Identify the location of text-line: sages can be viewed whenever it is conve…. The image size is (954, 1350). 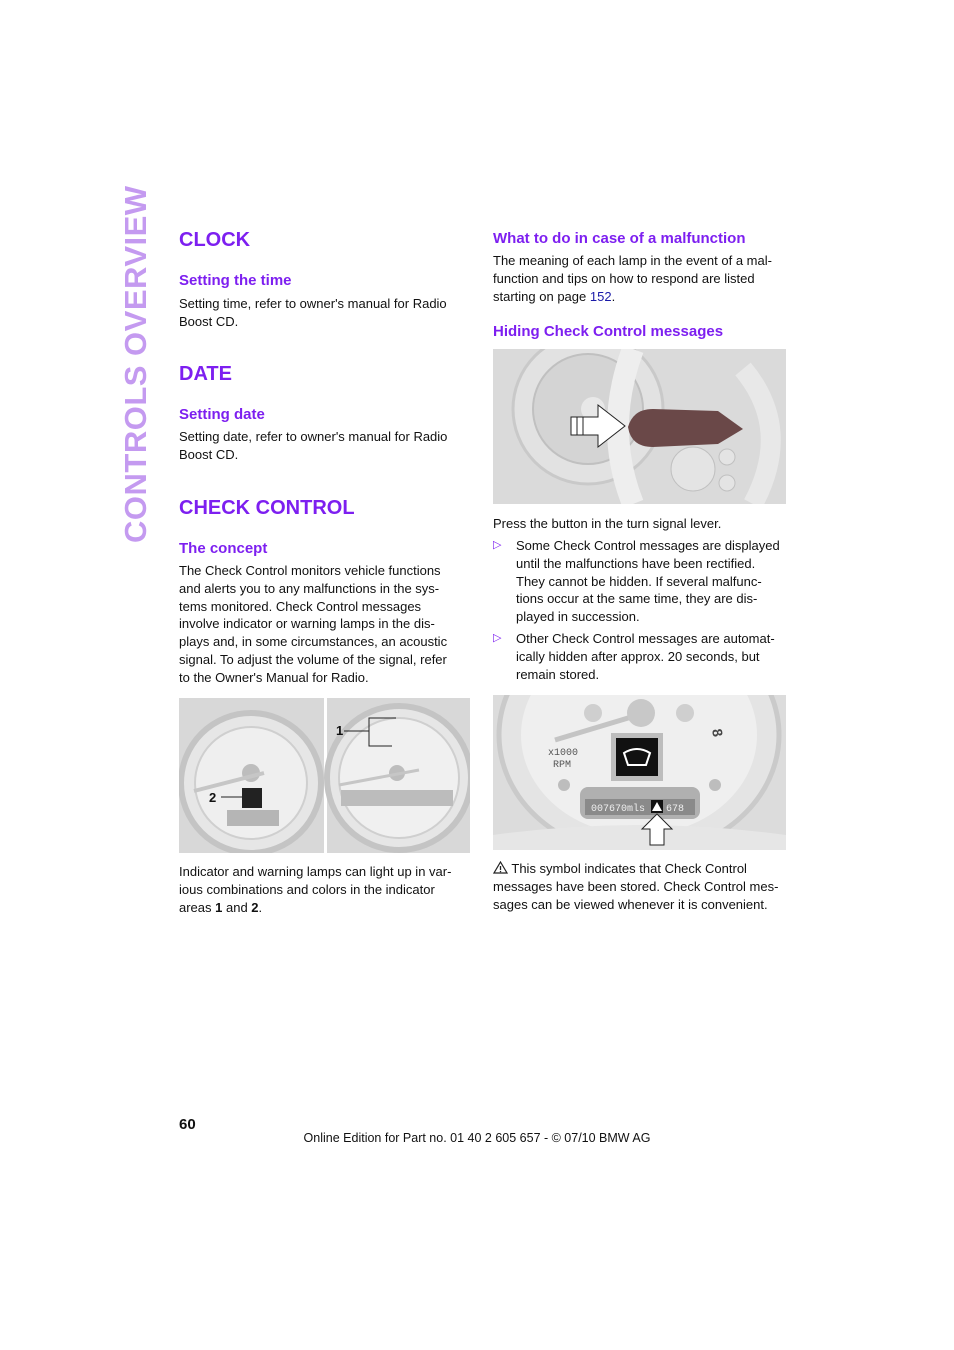
(630, 904).